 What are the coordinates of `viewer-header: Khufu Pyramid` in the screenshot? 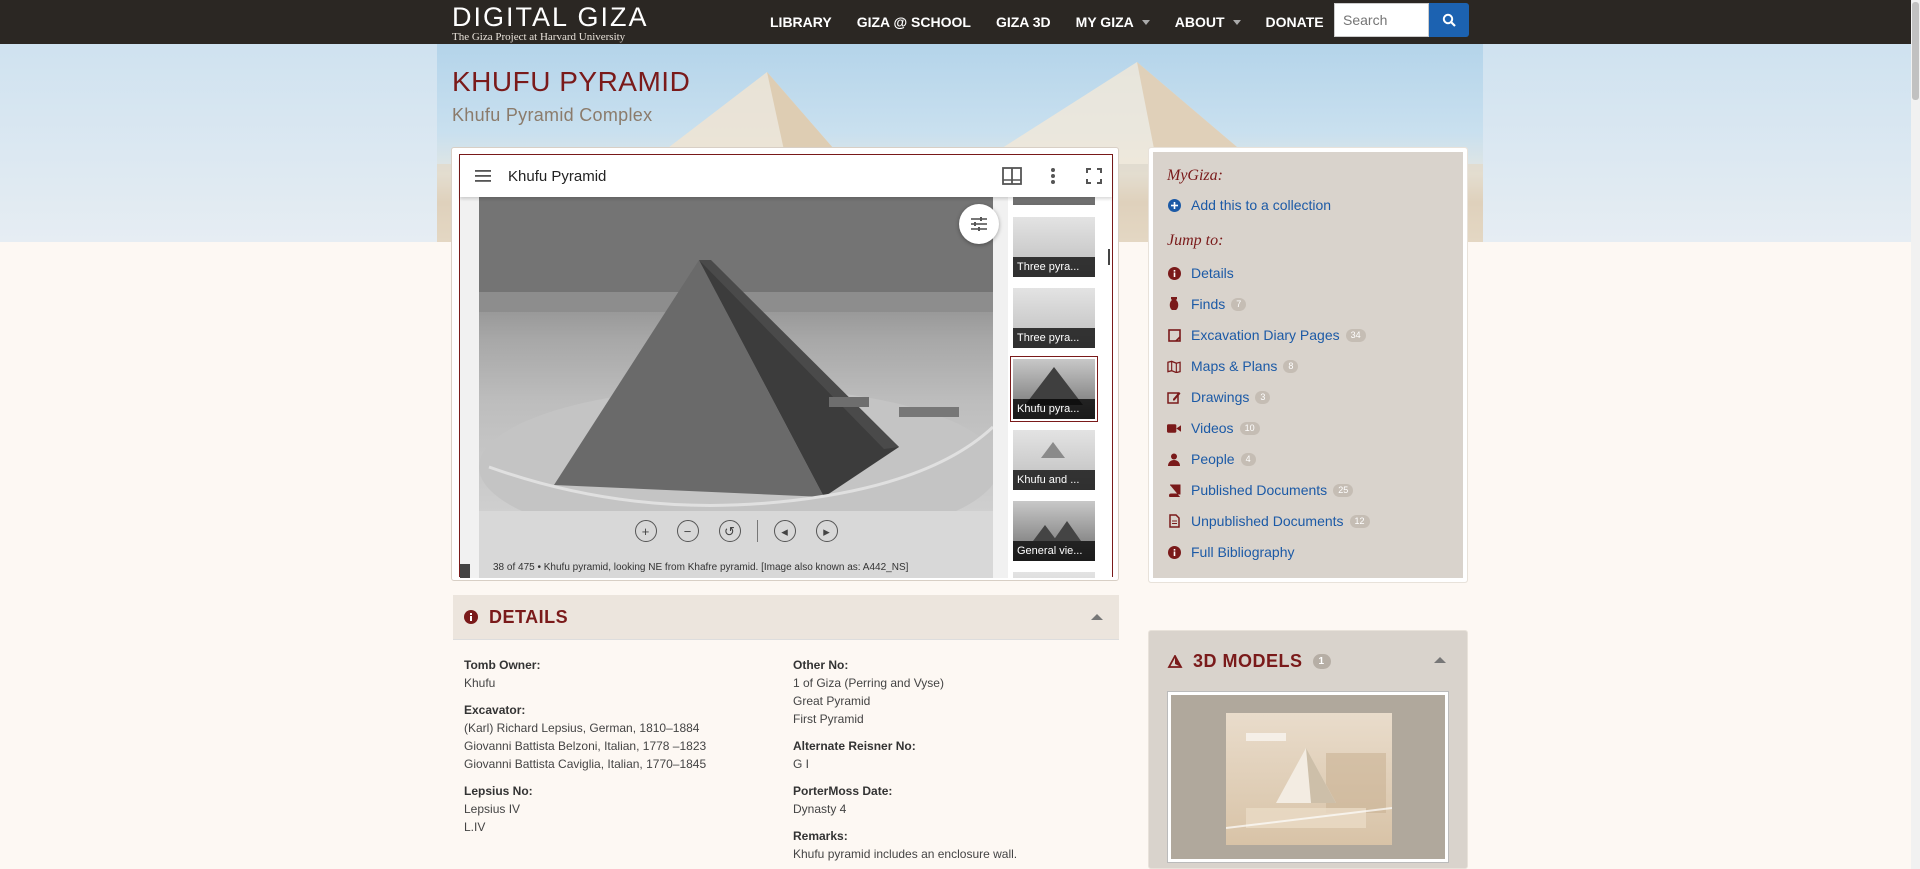 It's located at (786, 176).